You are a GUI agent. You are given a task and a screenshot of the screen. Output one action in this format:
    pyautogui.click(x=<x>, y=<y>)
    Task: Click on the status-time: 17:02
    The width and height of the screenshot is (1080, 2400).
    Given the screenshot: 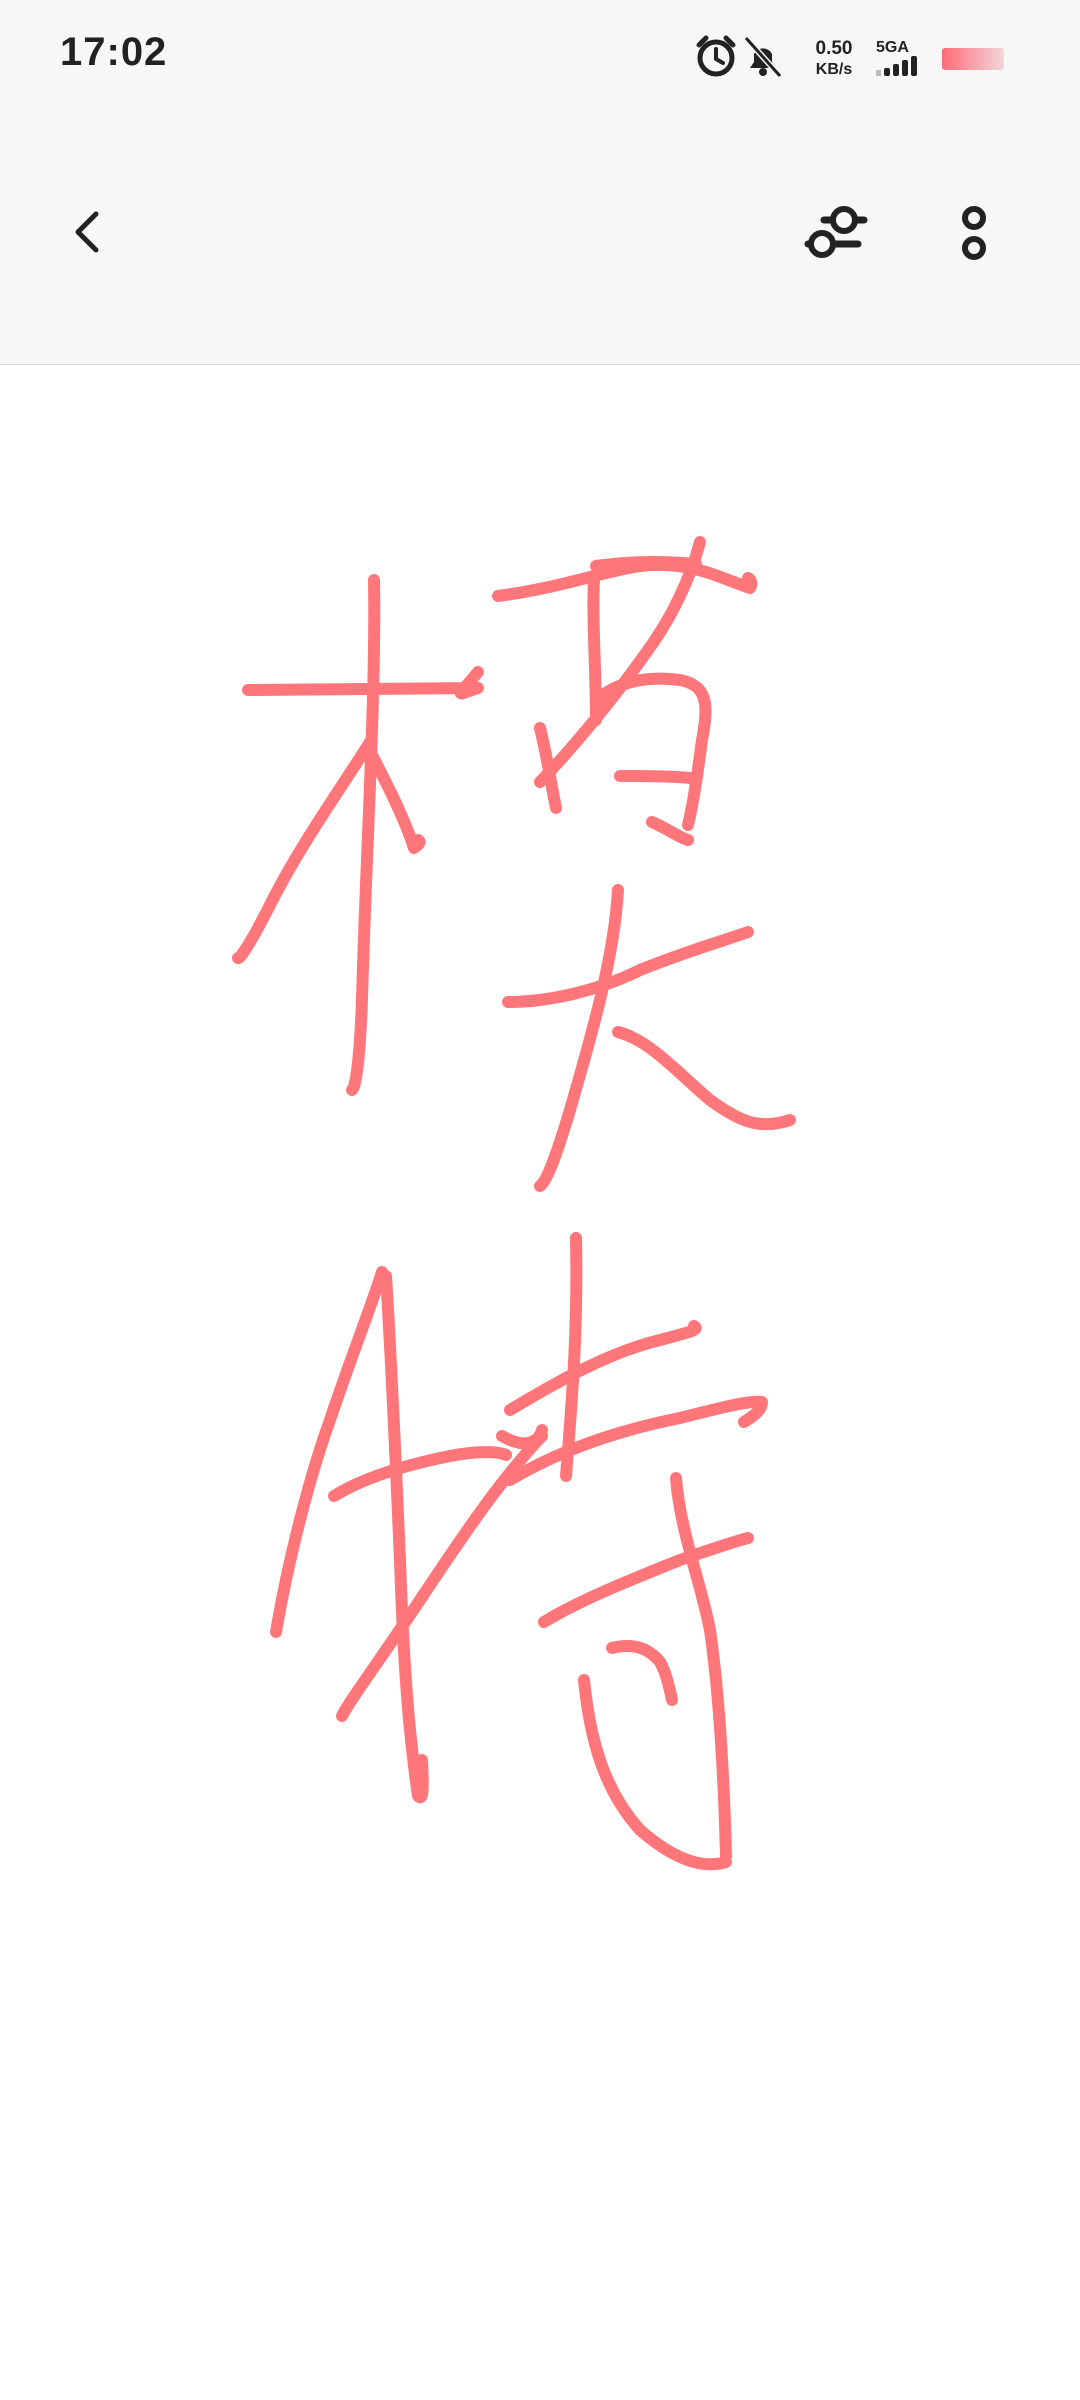 What is the action you would take?
    pyautogui.click(x=114, y=52)
    